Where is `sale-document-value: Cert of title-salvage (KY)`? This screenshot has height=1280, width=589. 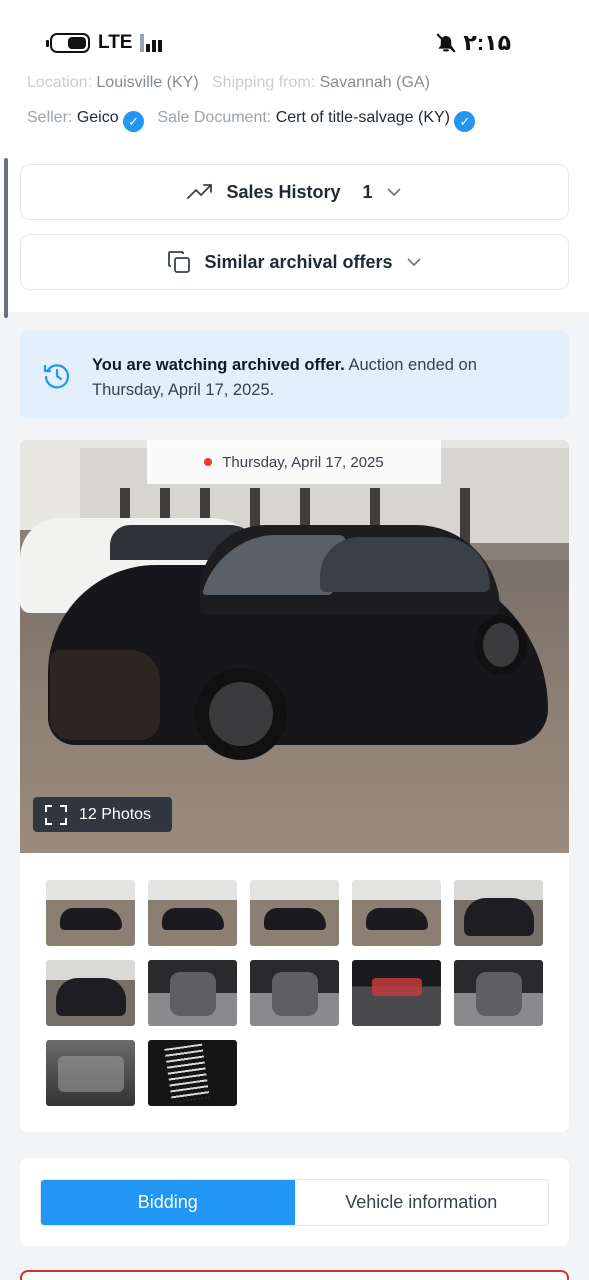
sale-document-value: Cert of title-salvage (KY) is located at coordinates (362, 117).